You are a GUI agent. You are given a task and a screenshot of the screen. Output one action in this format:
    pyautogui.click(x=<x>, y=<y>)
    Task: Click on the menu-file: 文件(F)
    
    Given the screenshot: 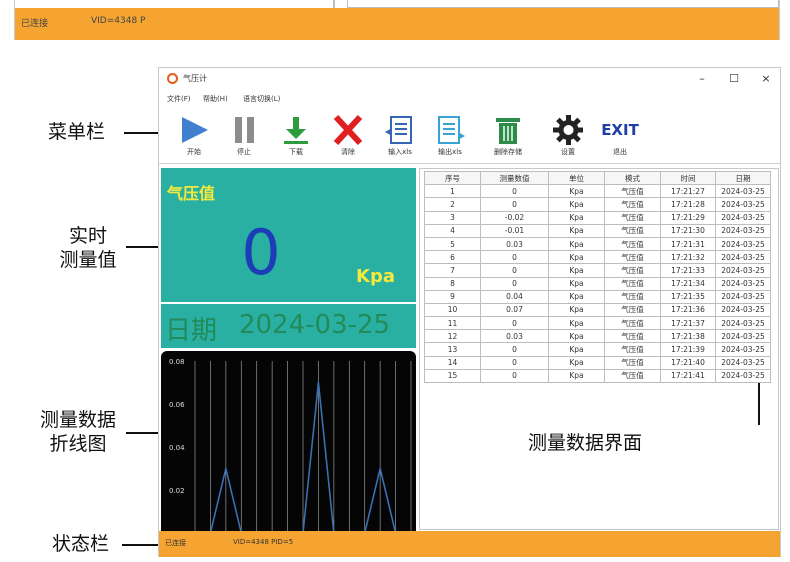 What is the action you would take?
    pyautogui.click(x=179, y=99)
    